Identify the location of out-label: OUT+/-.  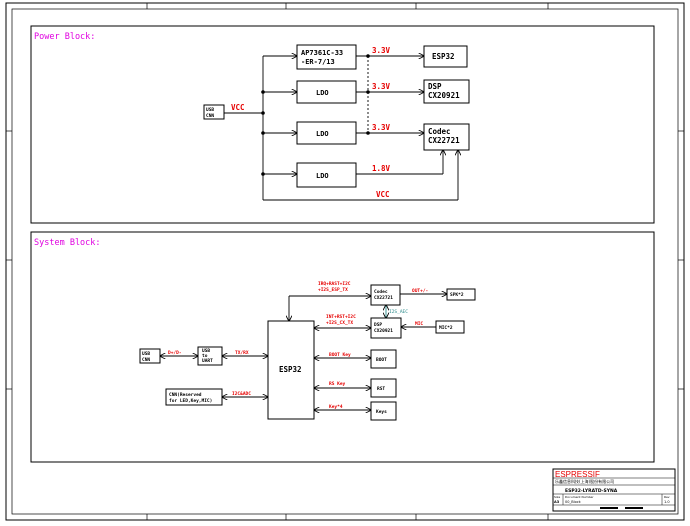
(420, 291).